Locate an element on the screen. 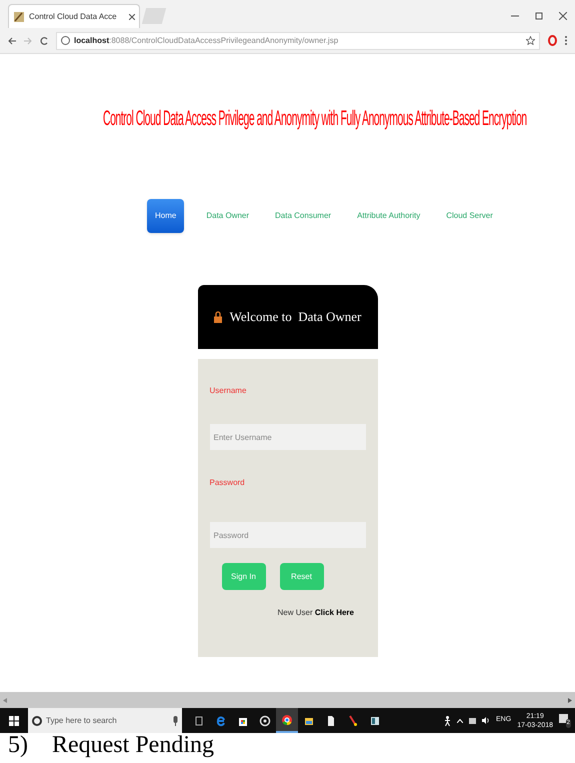 The width and height of the screenshot is (575, 763). username-label: Username is located at coordinates (229, 391).